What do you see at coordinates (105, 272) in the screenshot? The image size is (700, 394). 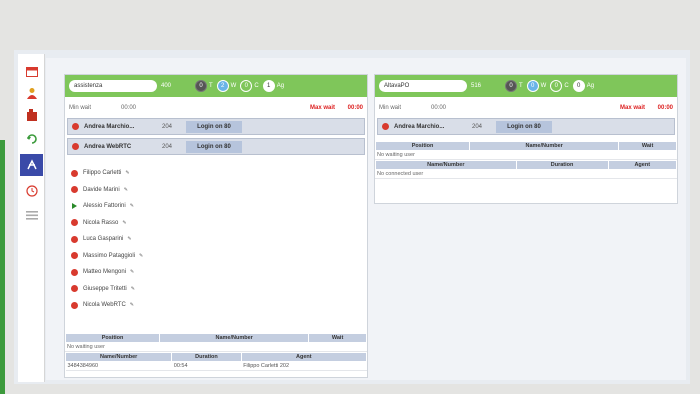 I see `member-name: Matteo Mengoni` at bounding box center [105, 272].